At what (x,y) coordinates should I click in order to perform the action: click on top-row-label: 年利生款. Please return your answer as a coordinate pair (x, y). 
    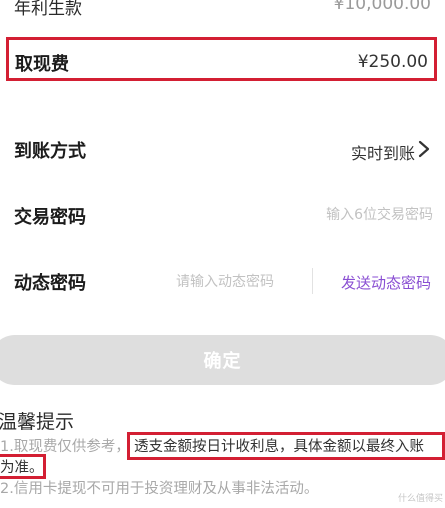
    Looking at the image, I should click on (48, 9).